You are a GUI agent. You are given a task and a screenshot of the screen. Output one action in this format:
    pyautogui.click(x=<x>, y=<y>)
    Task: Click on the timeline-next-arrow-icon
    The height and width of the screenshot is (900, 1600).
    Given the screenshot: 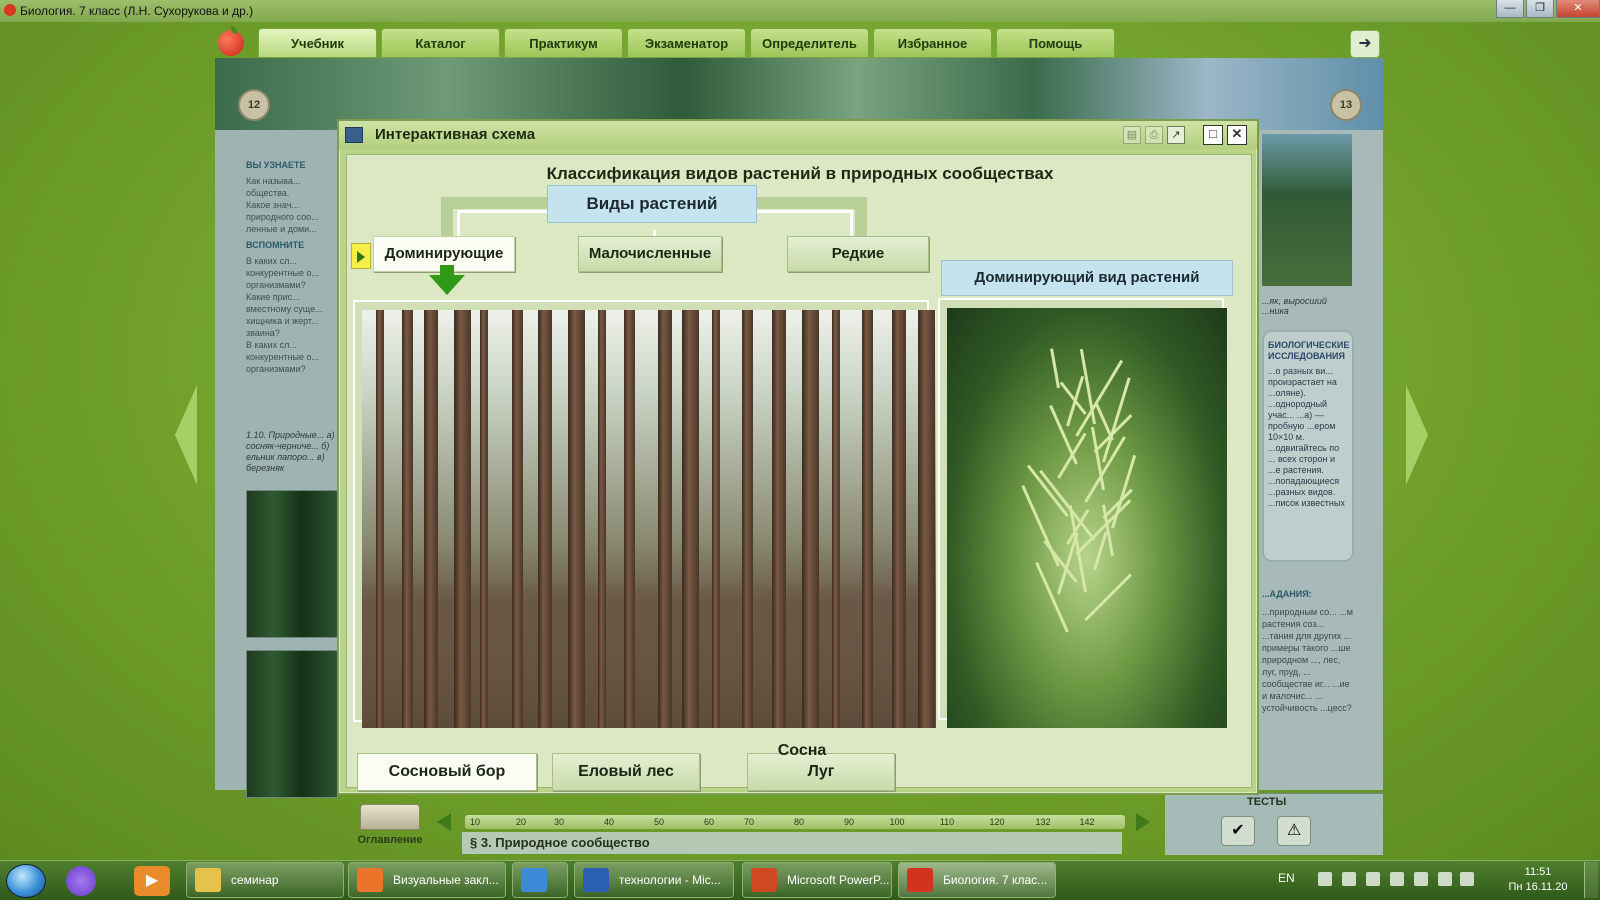 What is the action you would take?
    pyautogui.click(x=1143, y=822)
    